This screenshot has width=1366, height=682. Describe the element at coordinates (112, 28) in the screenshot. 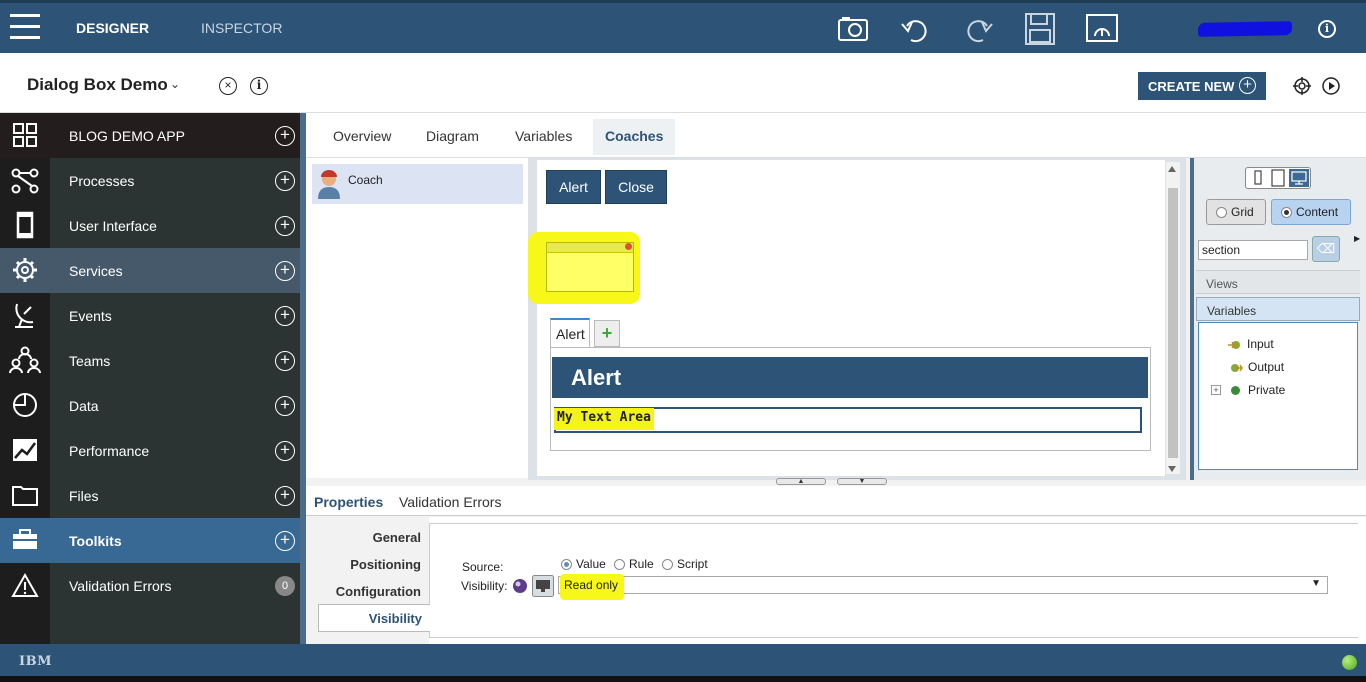

I see `tab-designer: DESIGNER` at that location.